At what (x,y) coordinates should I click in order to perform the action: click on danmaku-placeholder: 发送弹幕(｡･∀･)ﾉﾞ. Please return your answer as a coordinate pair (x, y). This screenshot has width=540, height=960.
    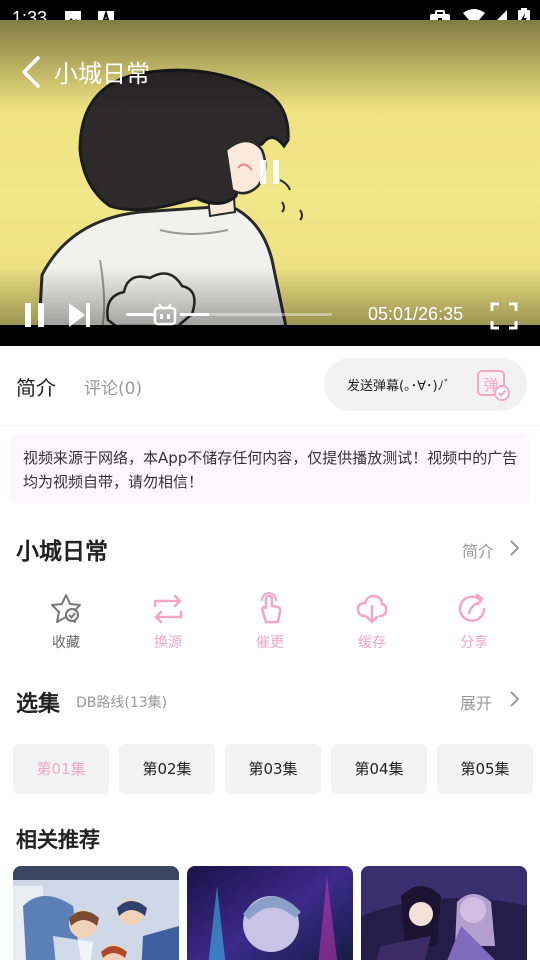
    Looking at the image, I should click on (399, 386).